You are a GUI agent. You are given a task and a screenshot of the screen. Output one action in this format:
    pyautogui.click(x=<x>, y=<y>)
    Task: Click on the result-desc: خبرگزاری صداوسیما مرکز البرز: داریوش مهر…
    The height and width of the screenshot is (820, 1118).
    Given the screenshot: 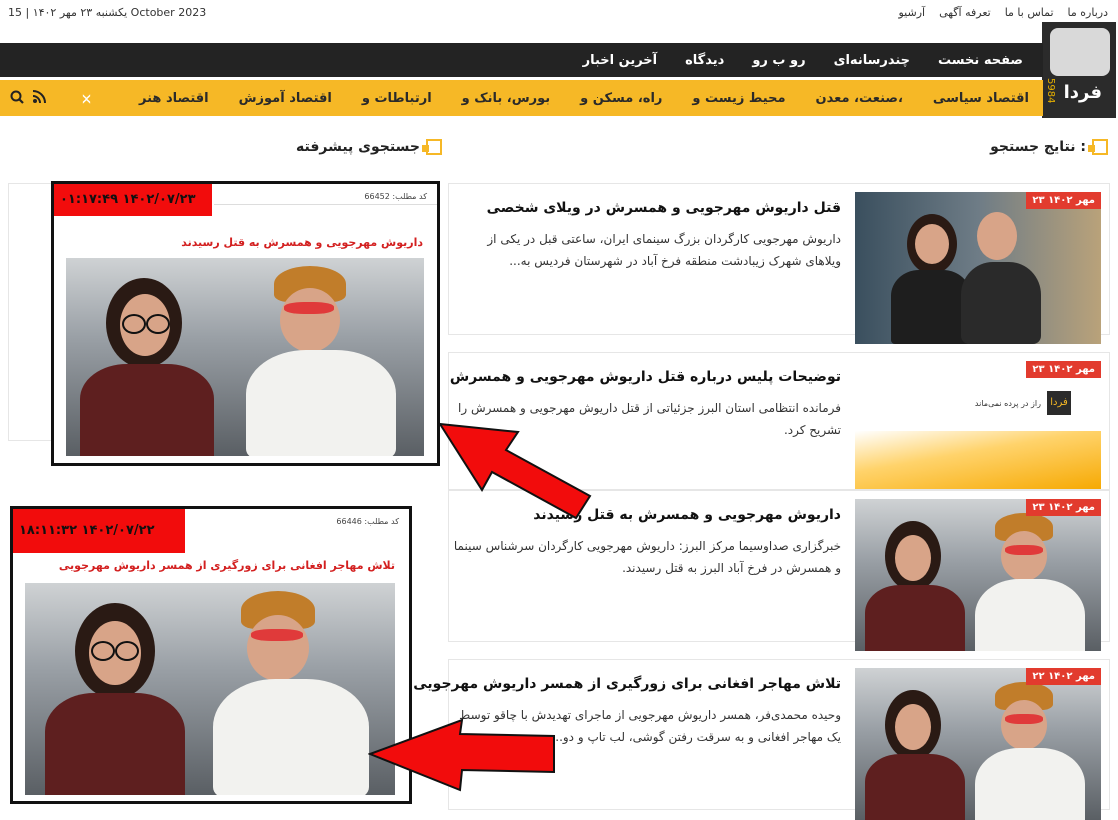 What is the action you would take?
    pyautogui.click(x=647, y=557)
    